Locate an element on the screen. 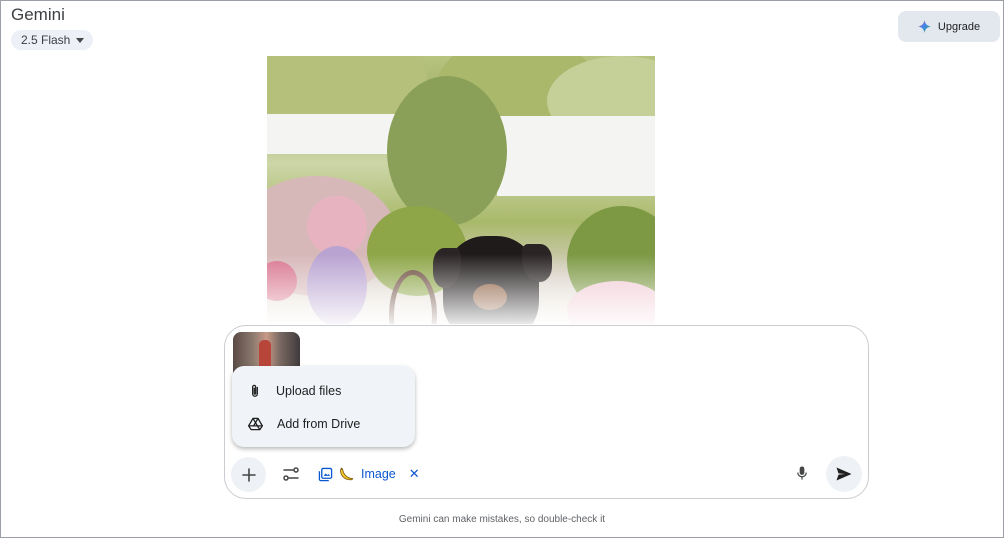 This screenshot has width=1004, height=538. banana-icon is located at coordinates (347, 473).